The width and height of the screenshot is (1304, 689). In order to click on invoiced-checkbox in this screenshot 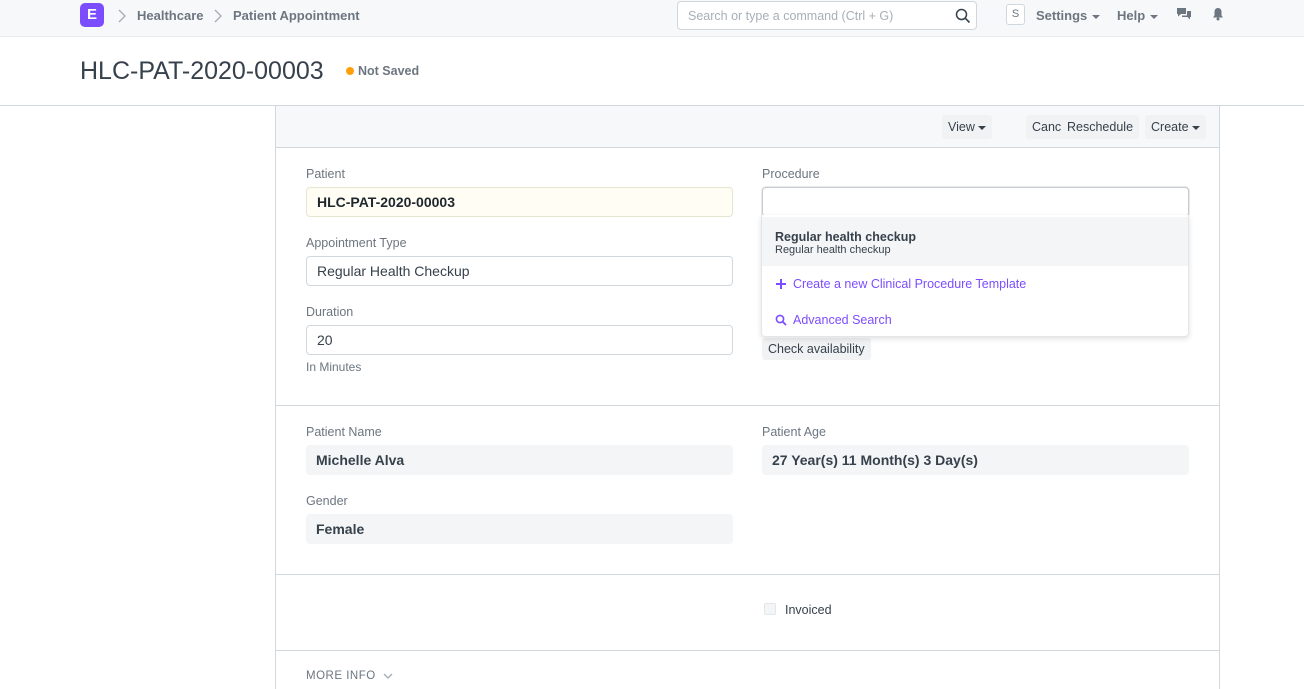, I will do `click(770, 609)`.